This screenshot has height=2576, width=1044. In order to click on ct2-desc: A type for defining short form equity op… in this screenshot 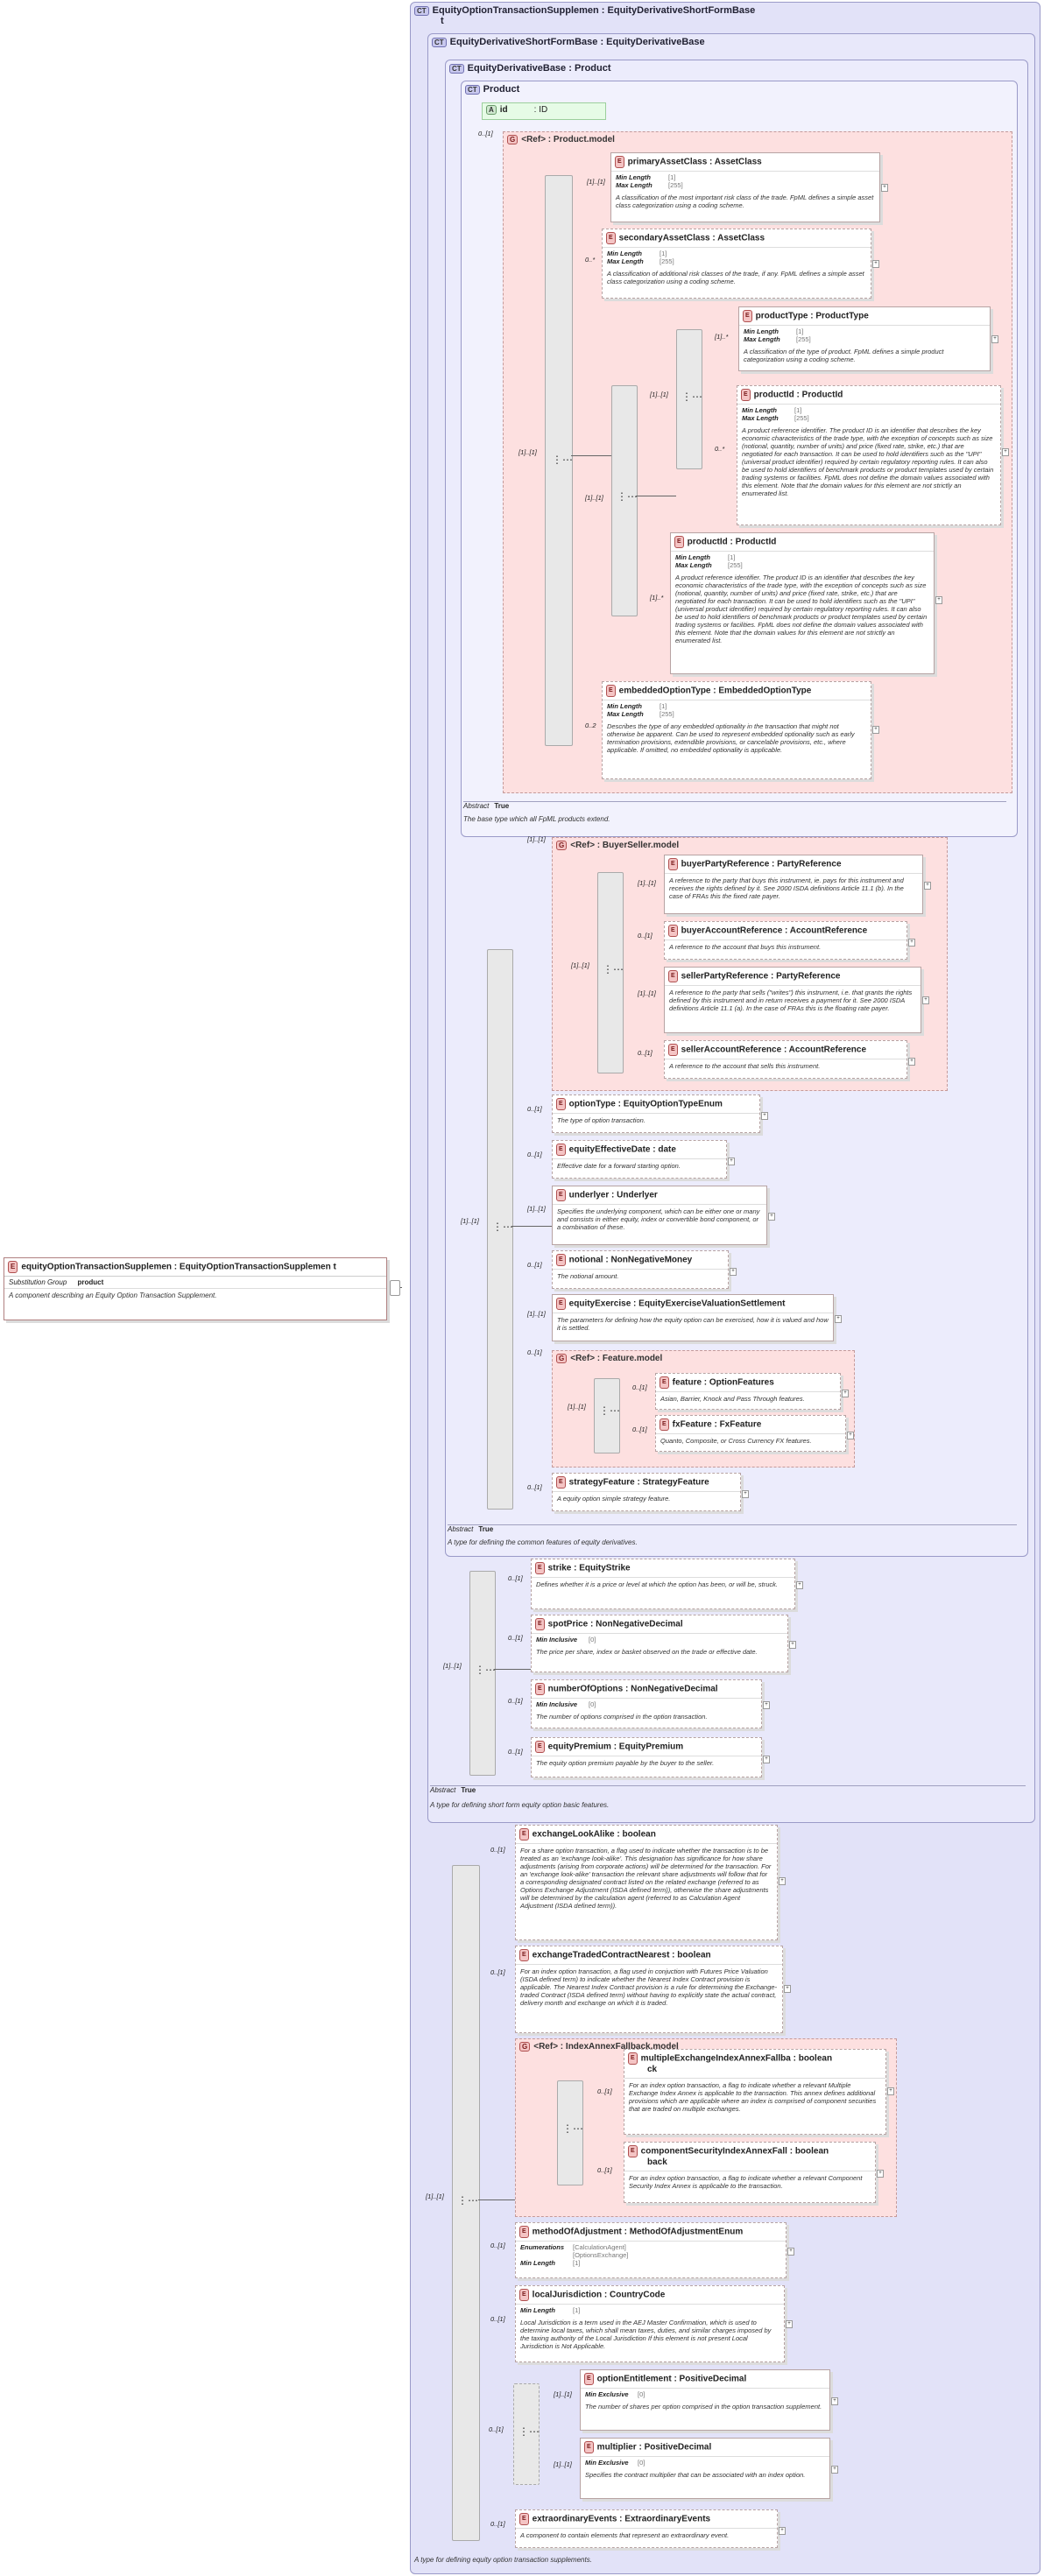, I will do `click(520, 1805)`.